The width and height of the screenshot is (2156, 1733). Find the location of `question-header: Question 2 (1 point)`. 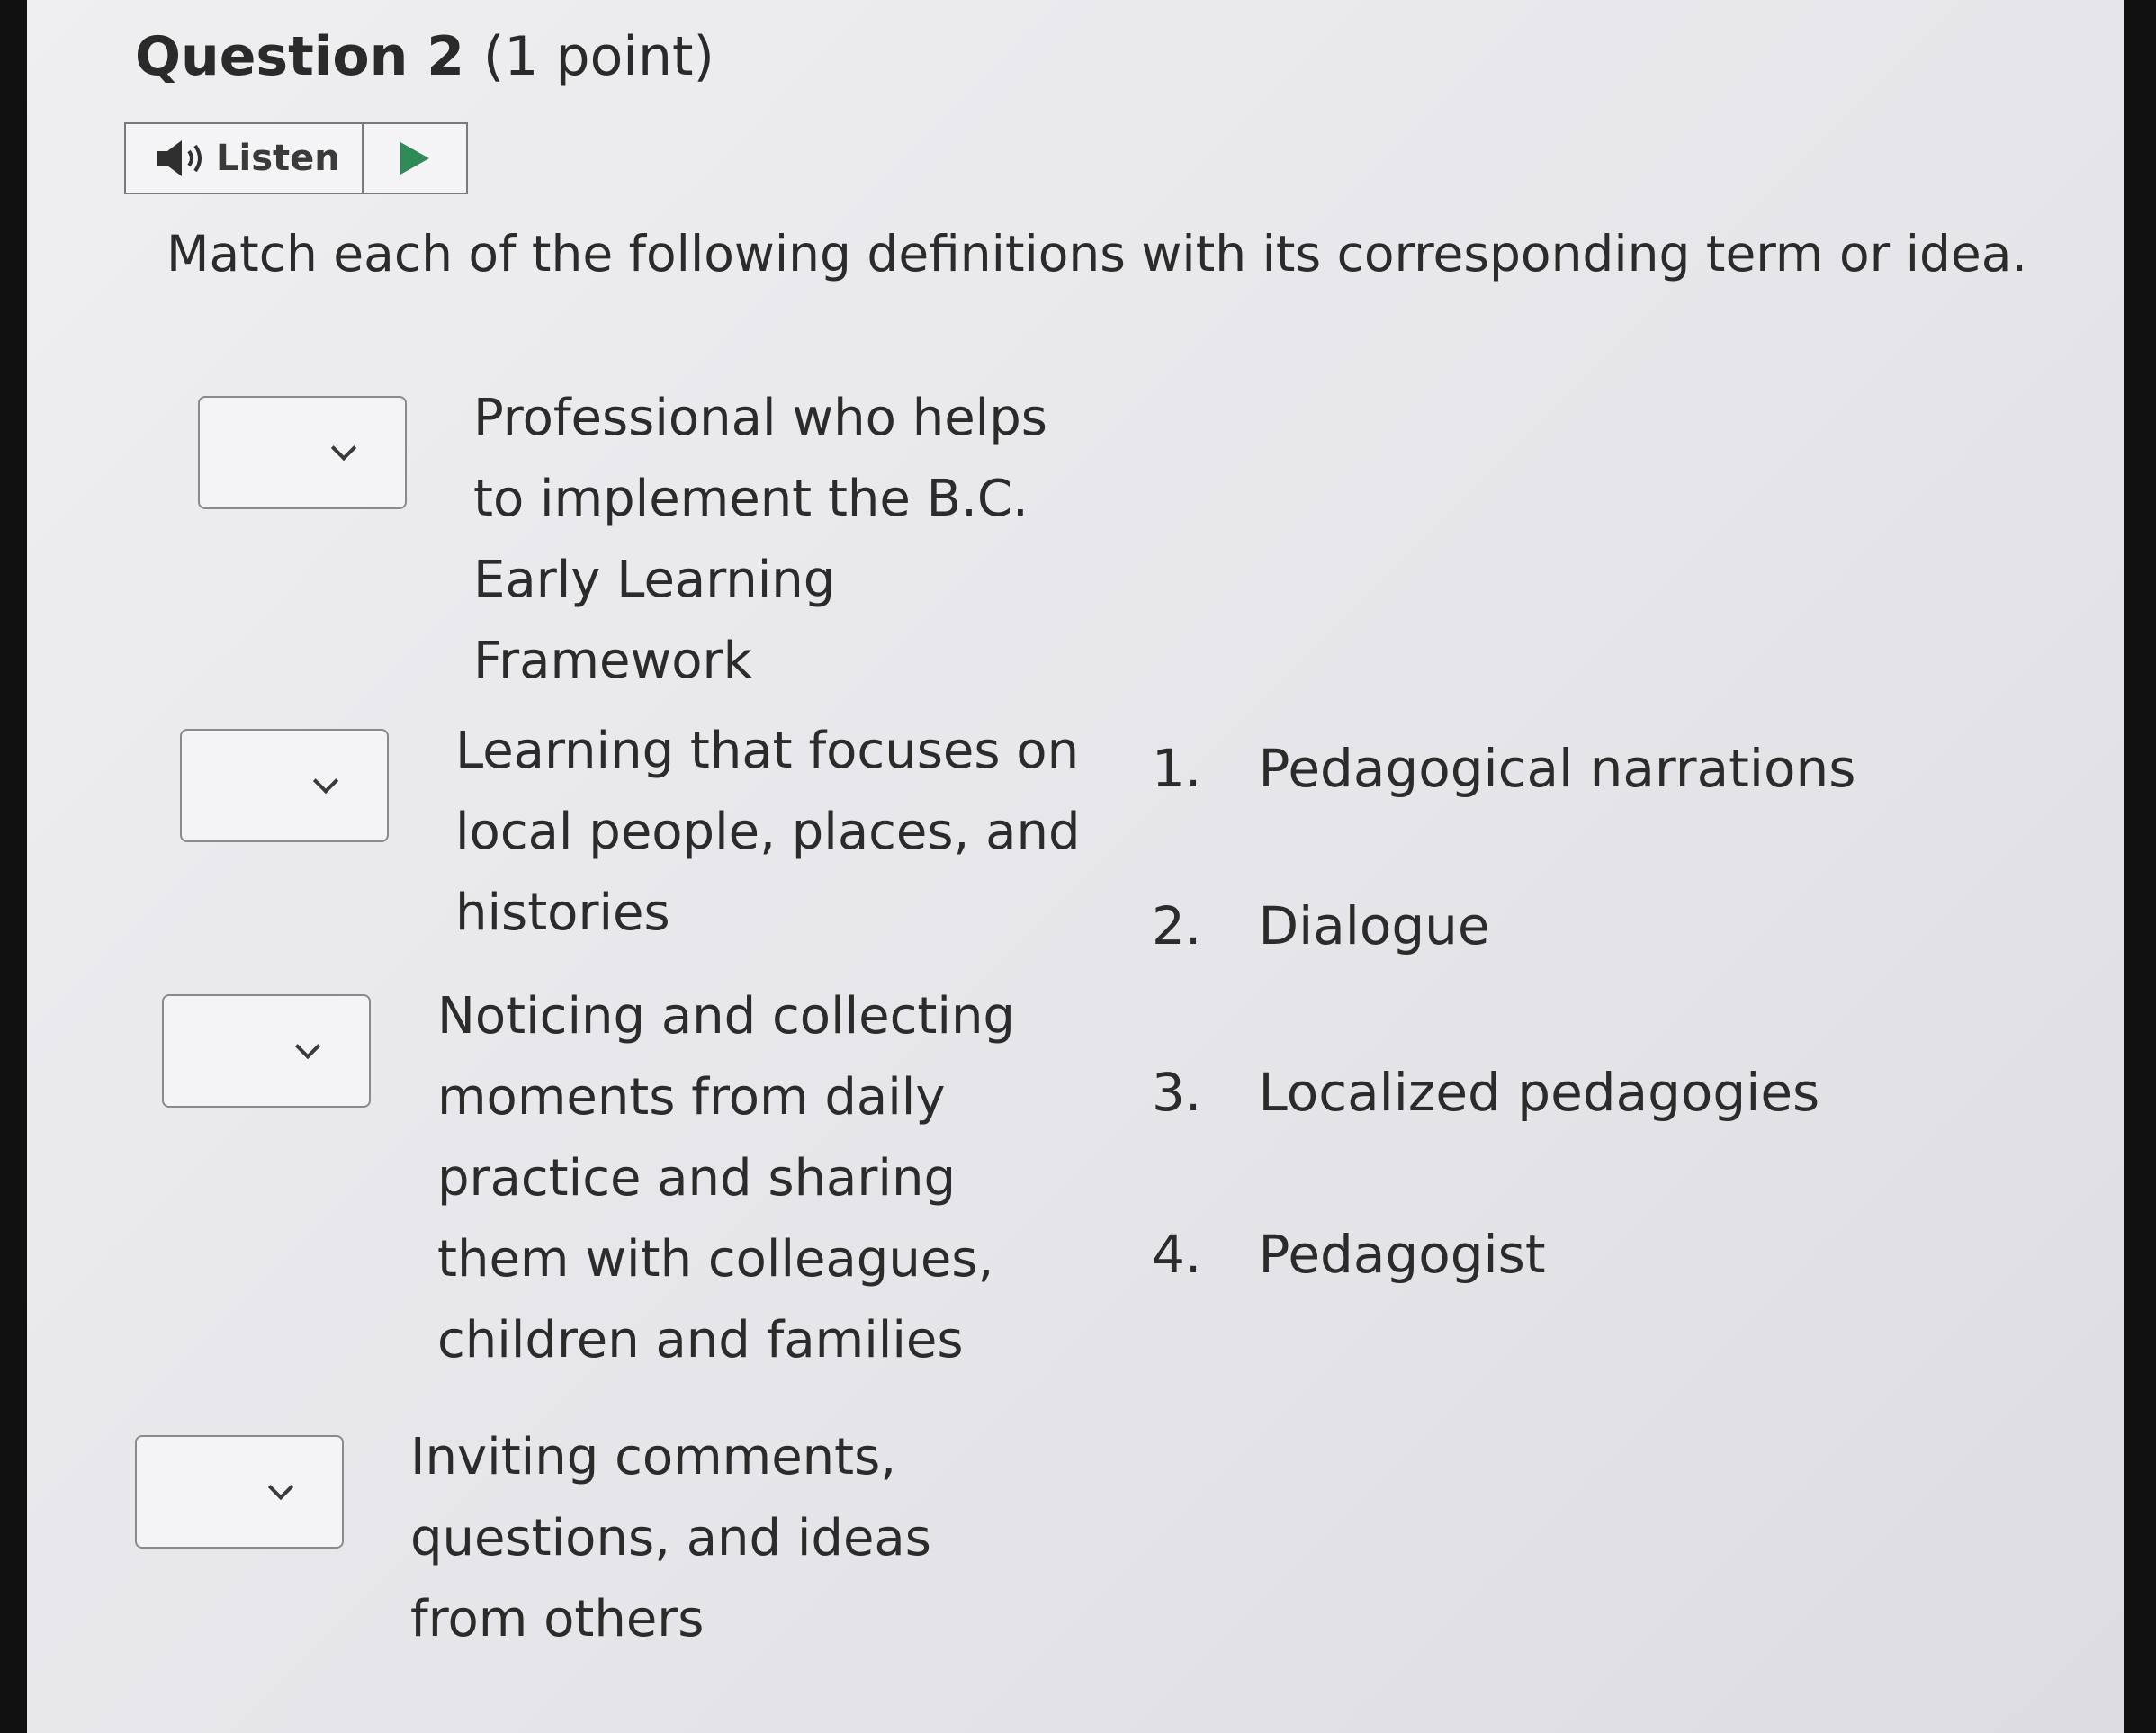

question-header: Question 2 (1 point) is located at coordinates (424, 56).